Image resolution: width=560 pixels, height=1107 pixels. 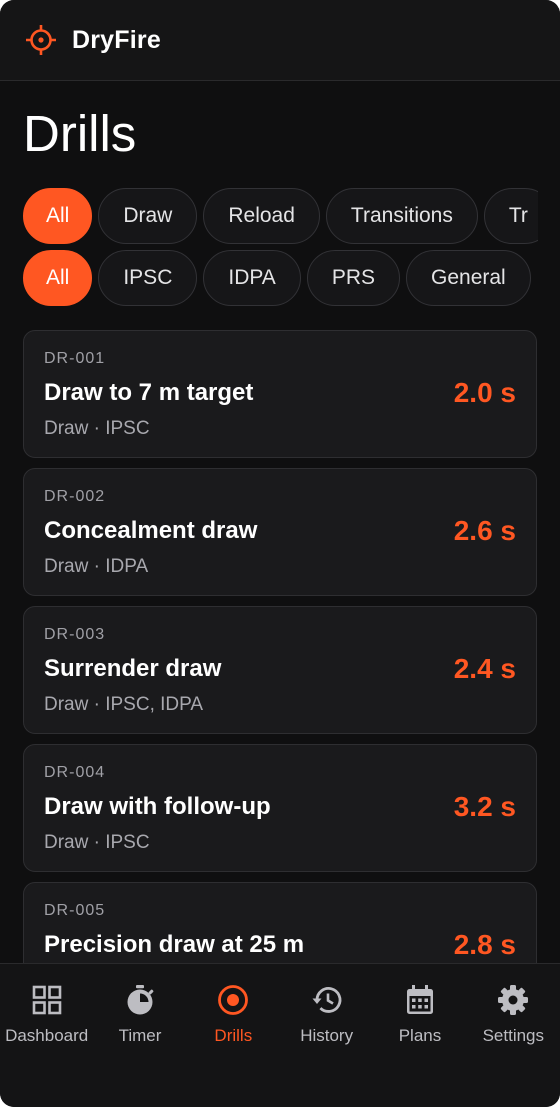 I want to click on drill-title: Precision draw at 25 m, so click(x=174, y=944).